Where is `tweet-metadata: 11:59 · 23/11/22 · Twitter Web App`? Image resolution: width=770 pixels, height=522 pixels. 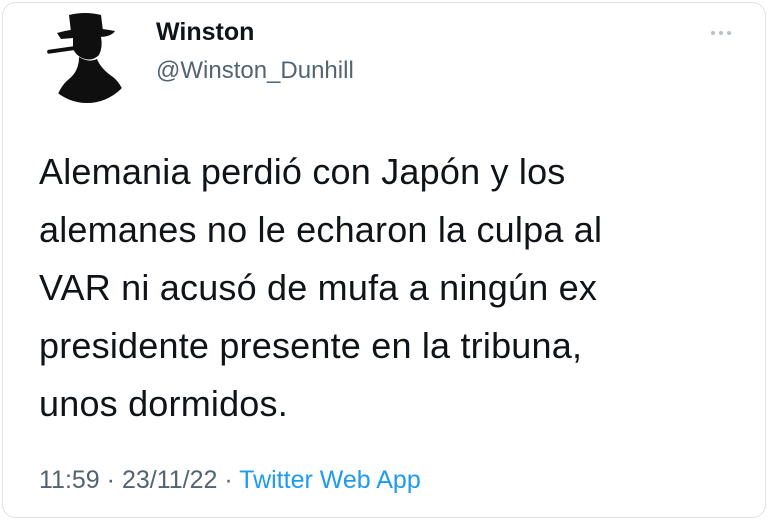 tweet-metadata: 11:59 · 23/11/22 · Twitter Web App is located at coordinates (230, 480).